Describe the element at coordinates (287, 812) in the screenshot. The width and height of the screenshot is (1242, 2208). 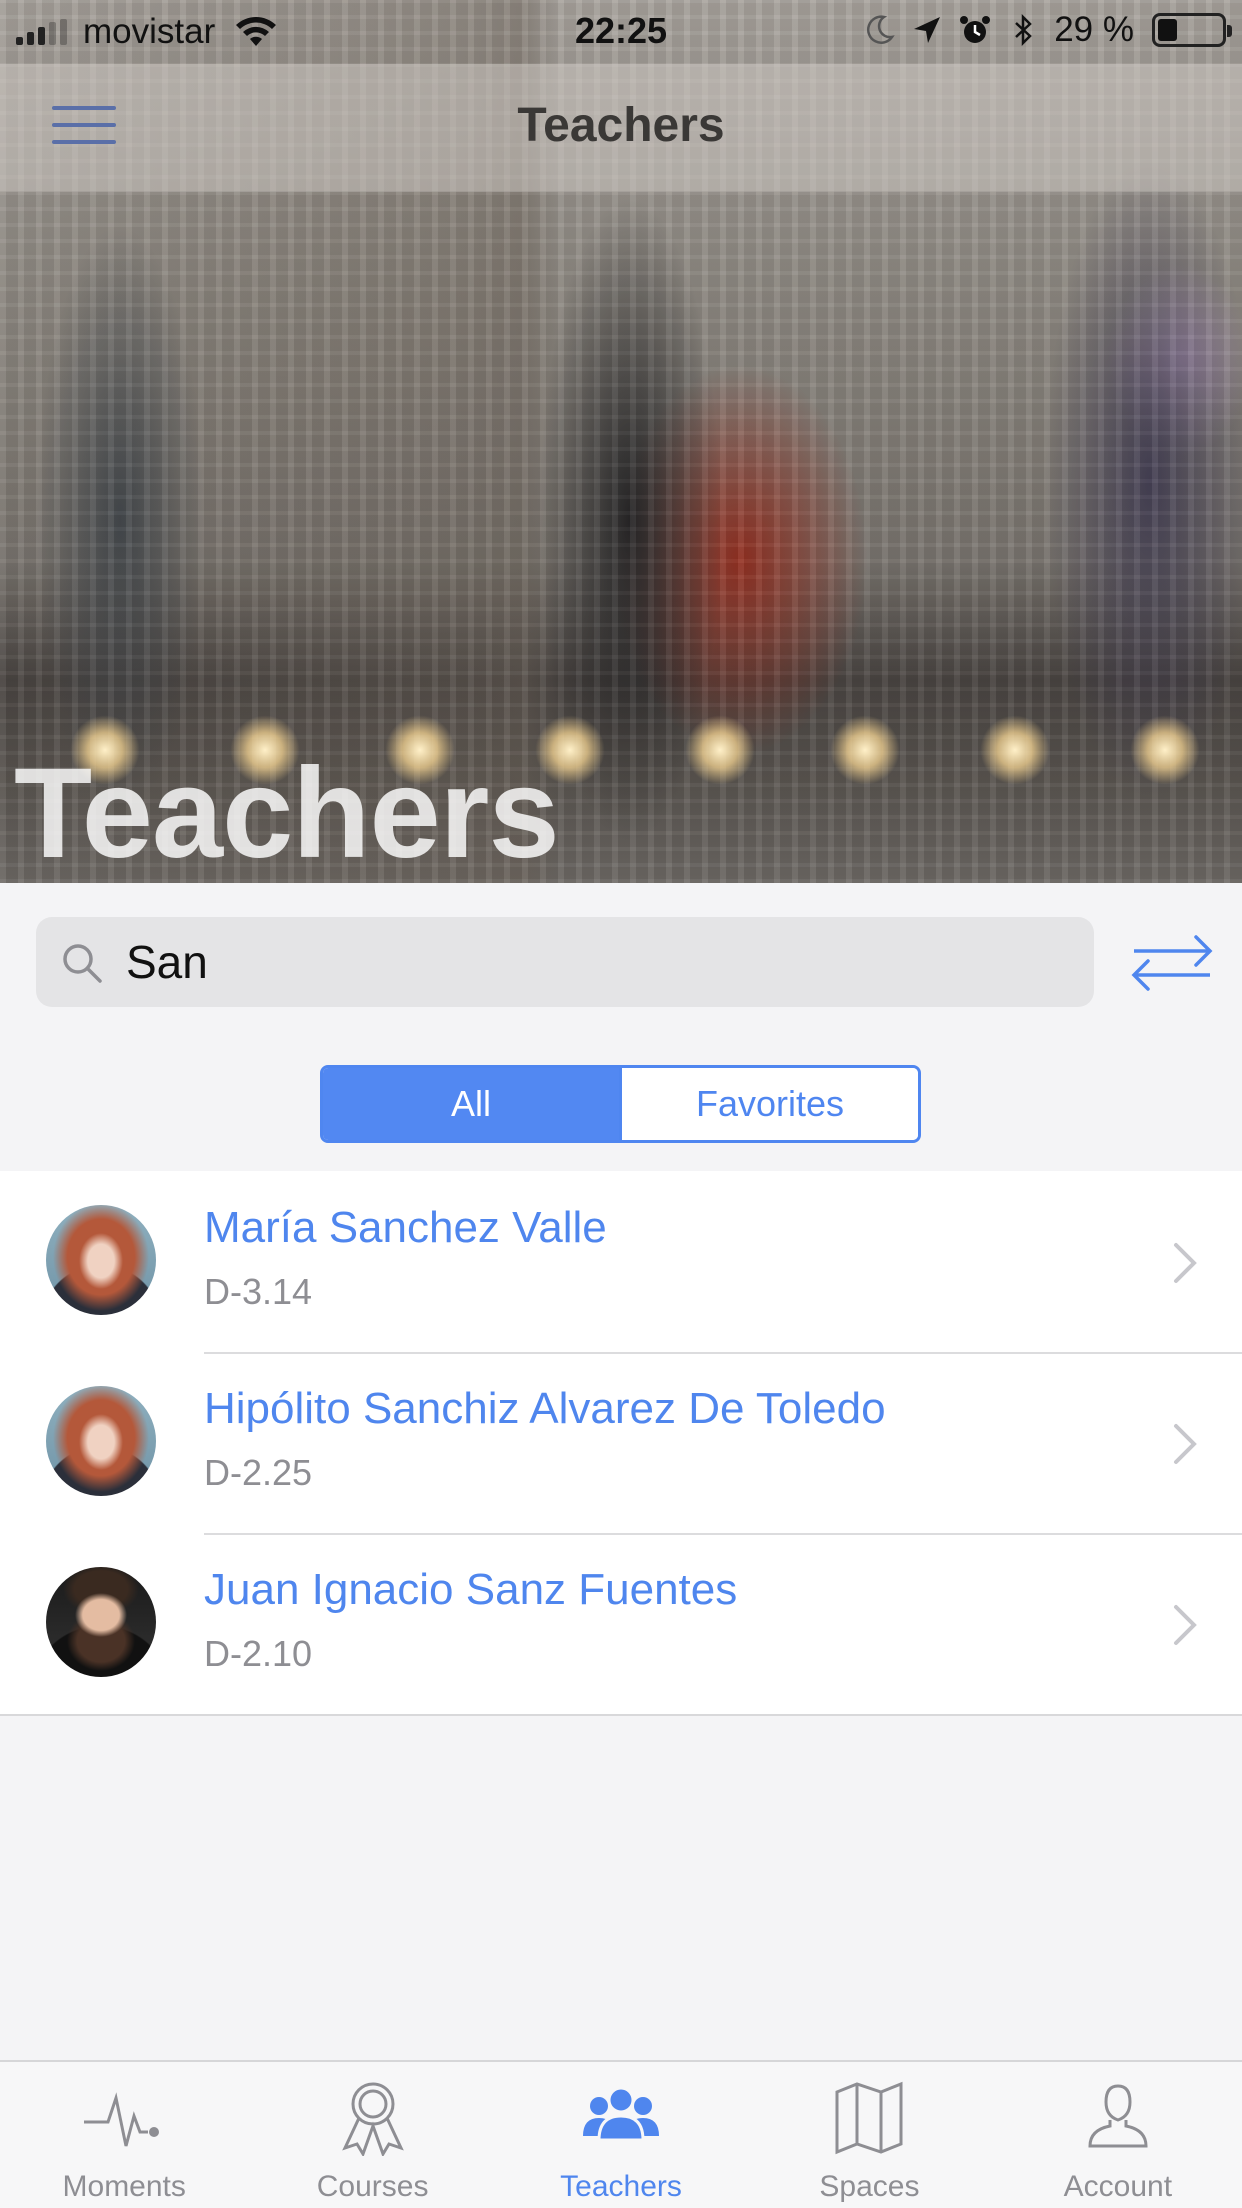
I see `hero-title: Teachers` at that location.